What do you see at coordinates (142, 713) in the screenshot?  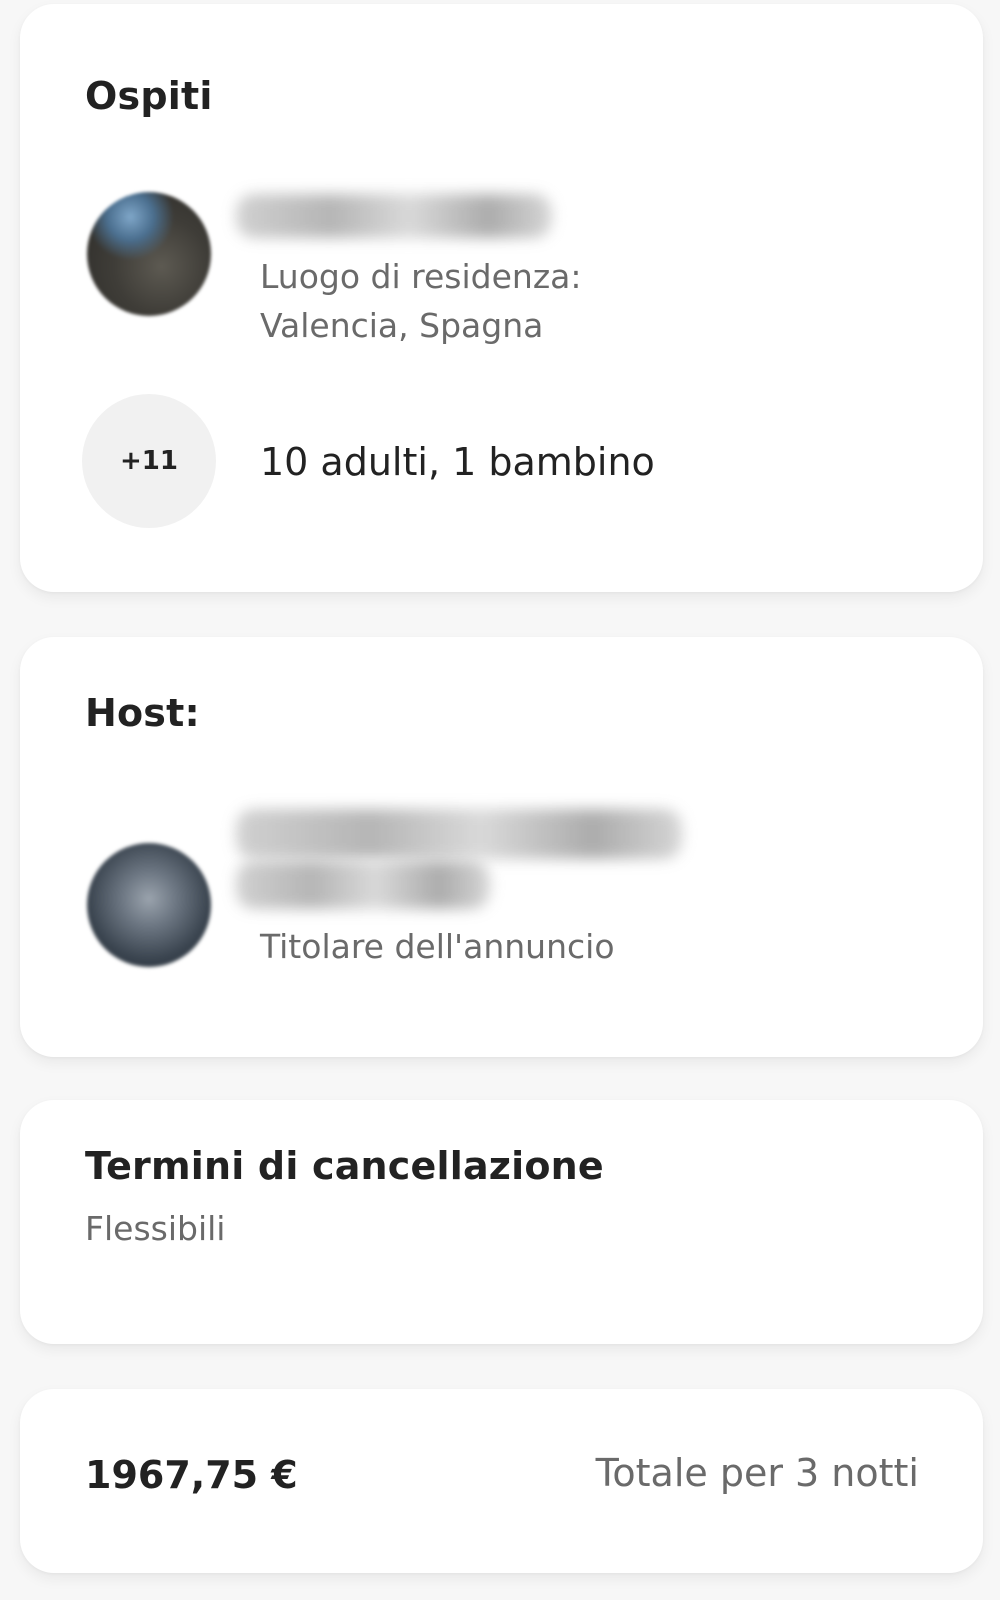 I see `host-title: Host:` at bounding box center [142, 713].